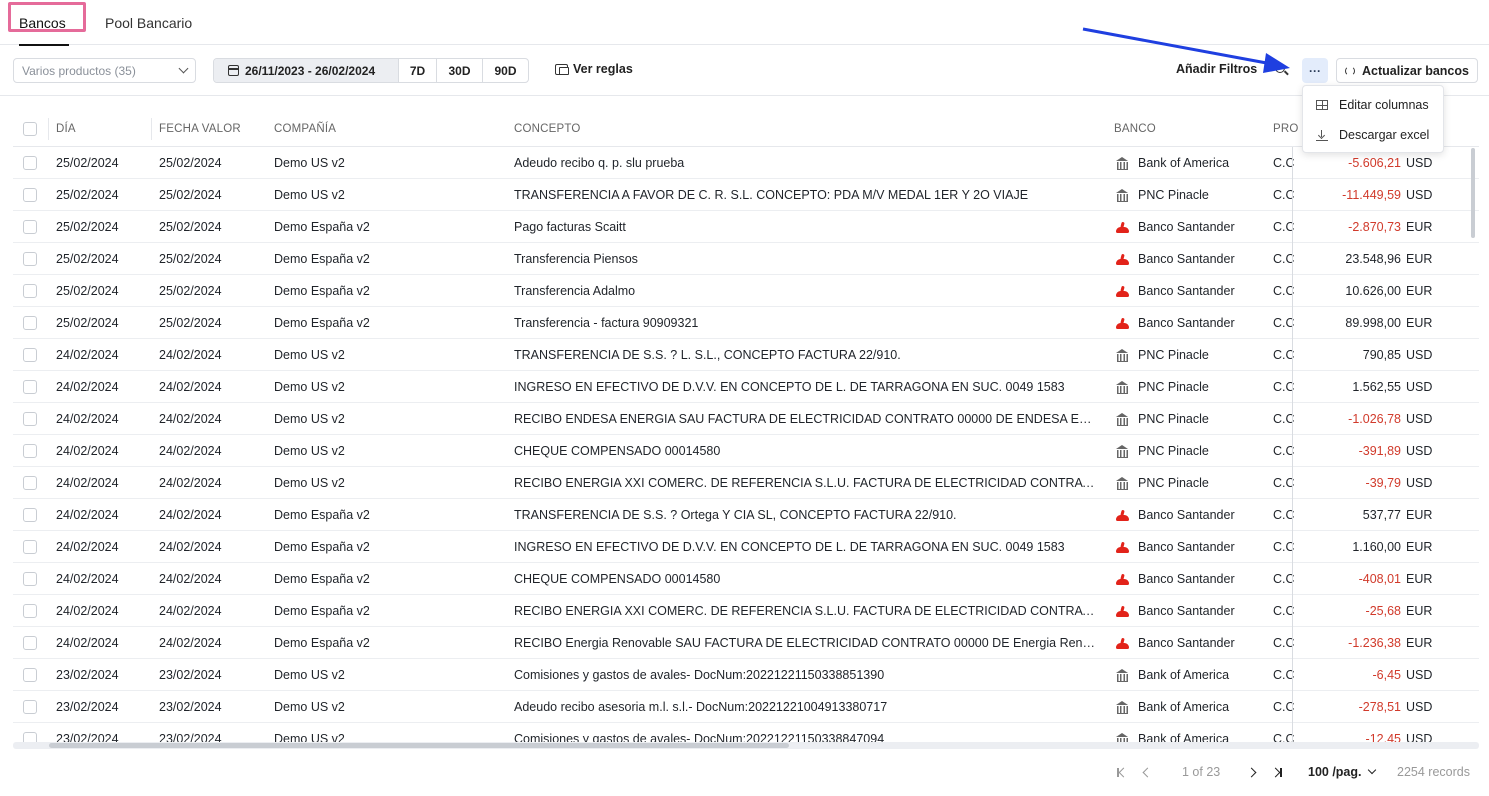 The height and width of the screenshot is (796, 1489). I want to click on header-fecha-valor: FECHA VALOR, so click(200, 128).